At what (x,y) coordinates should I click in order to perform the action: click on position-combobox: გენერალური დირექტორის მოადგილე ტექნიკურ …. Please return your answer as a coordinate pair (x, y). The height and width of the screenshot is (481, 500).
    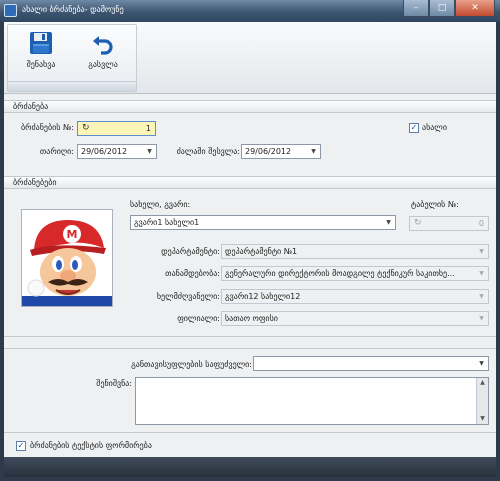
    Looking at the image, I should click on (355, 273).